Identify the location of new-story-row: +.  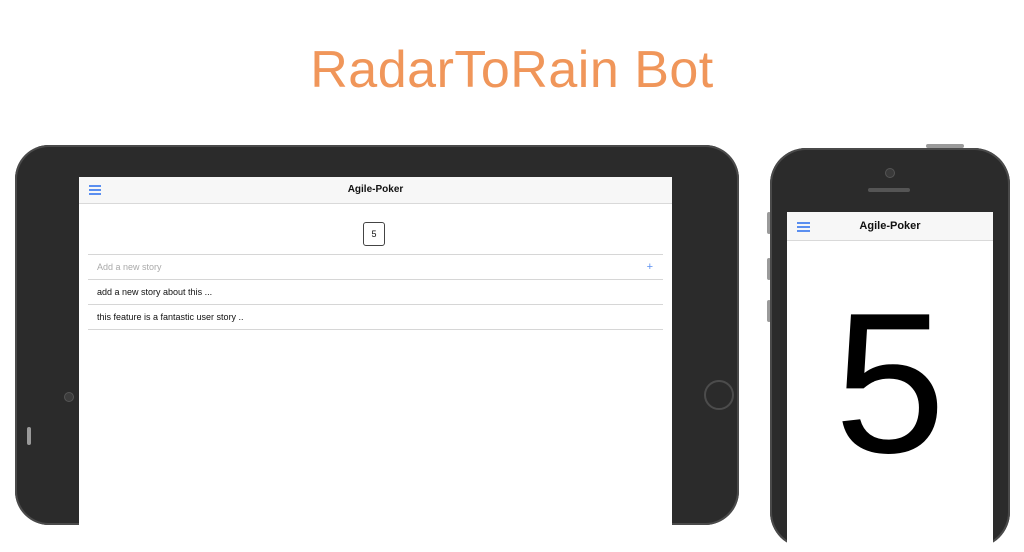
(375, 266).